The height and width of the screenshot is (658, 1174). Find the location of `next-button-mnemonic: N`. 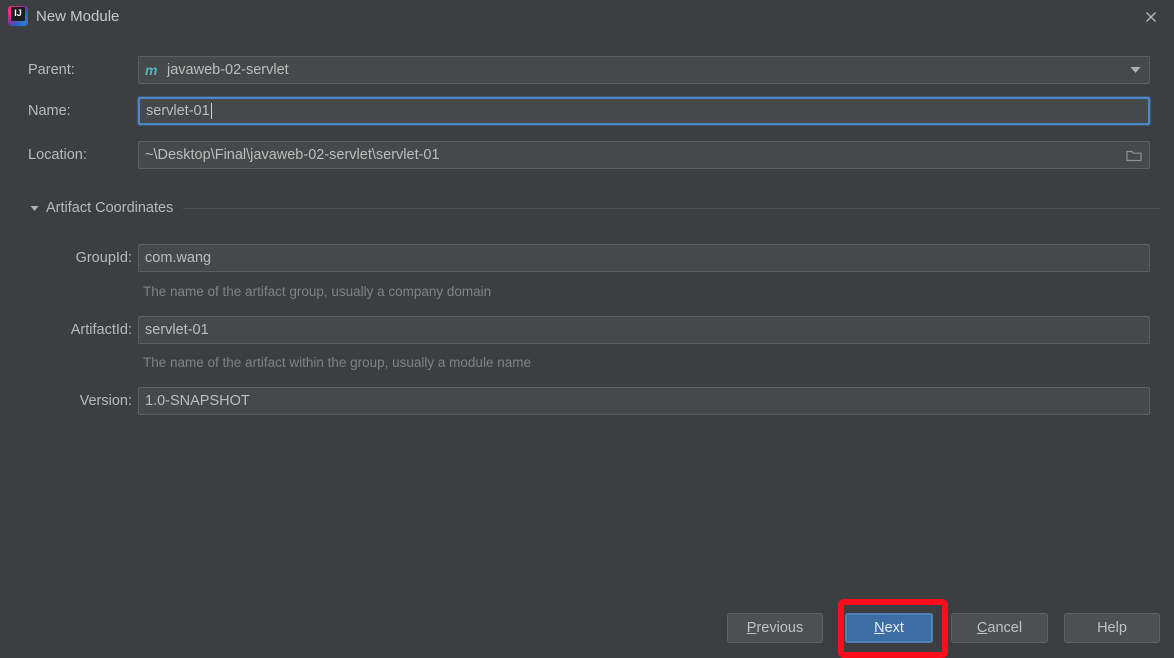

next-button-mnemonic: N is located at coordinates (879, 628).